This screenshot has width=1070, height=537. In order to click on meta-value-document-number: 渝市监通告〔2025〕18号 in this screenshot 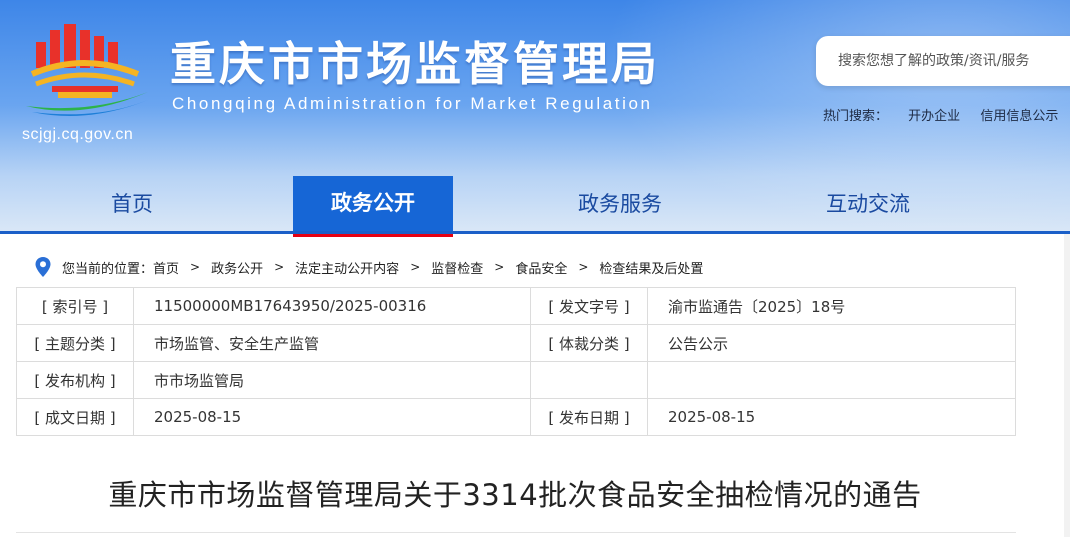, I will do `click(831, 306)`.